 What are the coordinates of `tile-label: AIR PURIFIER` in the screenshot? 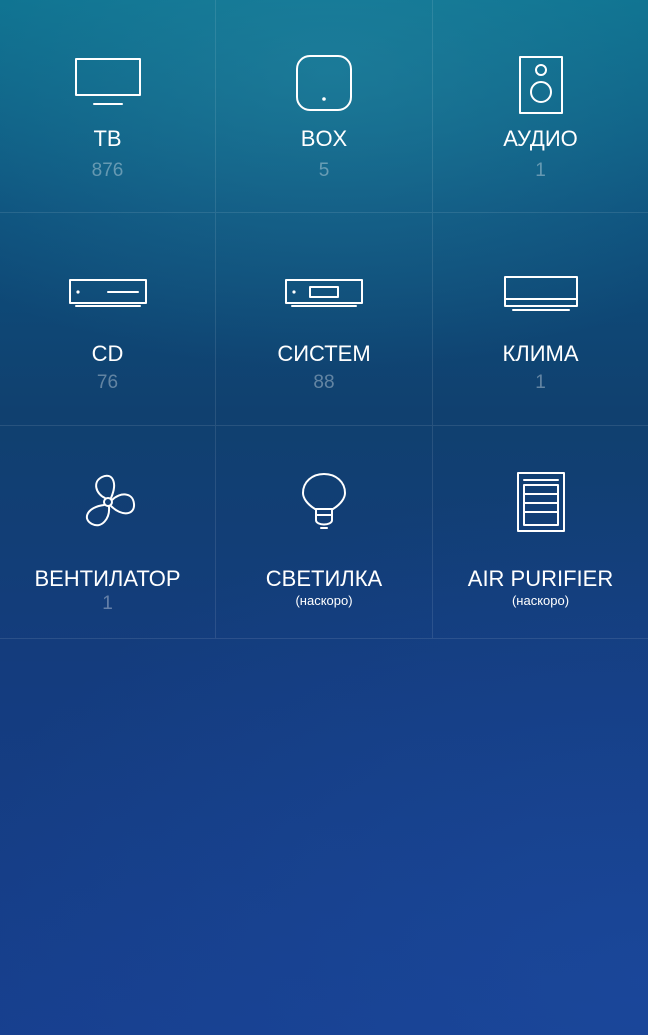 It's located at (540, 578).